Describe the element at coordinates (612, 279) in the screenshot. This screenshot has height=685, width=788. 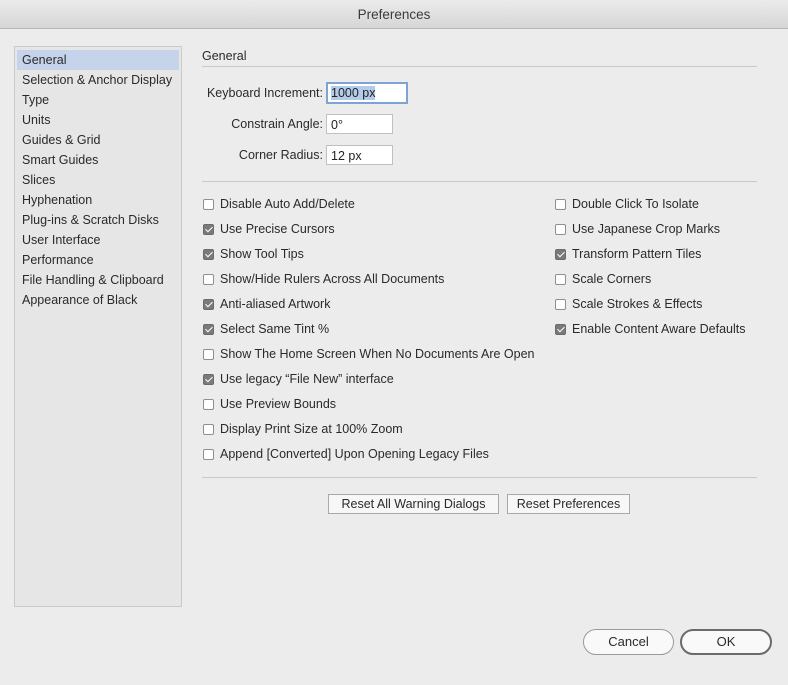
I see `checkbox-label: Scale Corners` at that location.